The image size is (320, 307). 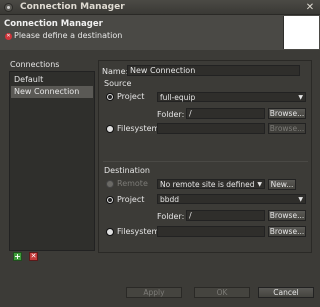 What do you see at coordinates (171, 216) in the screenshot?
I see `destination-folder-label: Folder:` at bounding box center [171, 216].